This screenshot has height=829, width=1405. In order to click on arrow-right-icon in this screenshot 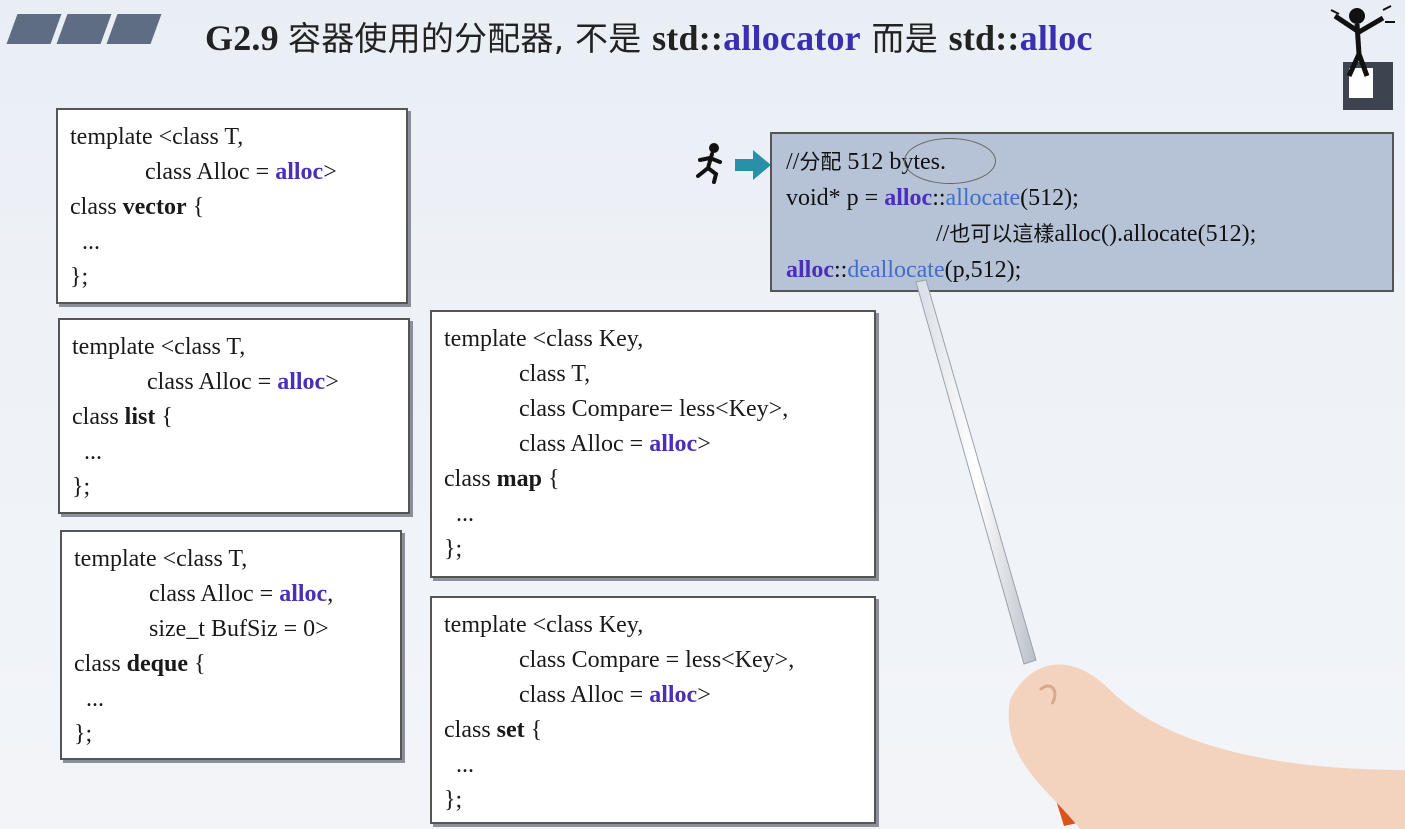, I will do `click(753, 165)`.